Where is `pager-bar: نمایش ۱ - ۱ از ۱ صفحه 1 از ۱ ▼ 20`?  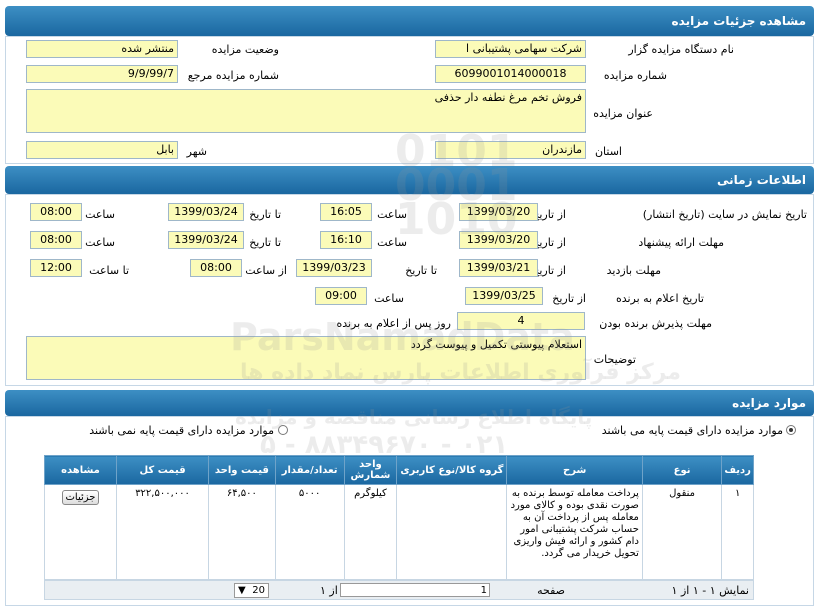
pager-bar: نمایش ۱ - ۱ از ۱ صفحه 1 از ۱ ▼ 20 is located at coordinates (399, 590).